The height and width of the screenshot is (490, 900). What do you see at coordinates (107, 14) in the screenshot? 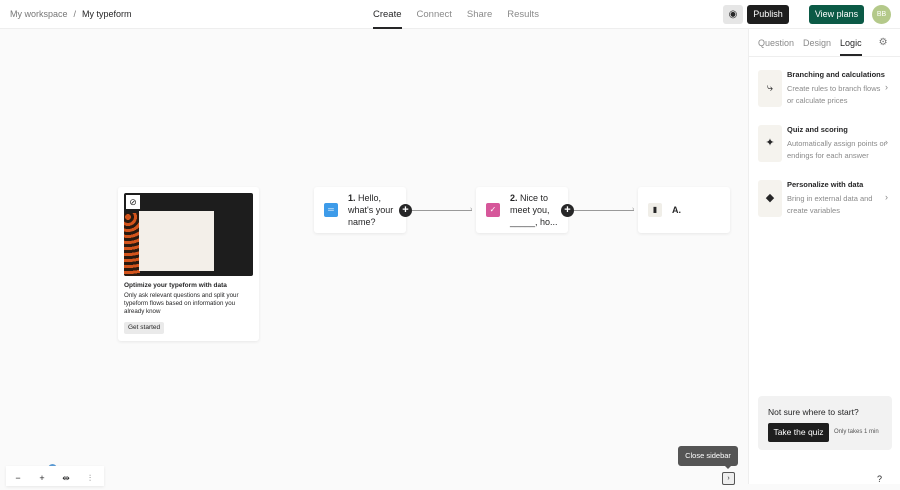
I see `breadcrumb-form: My typeform` at bounding box center [107, 14].